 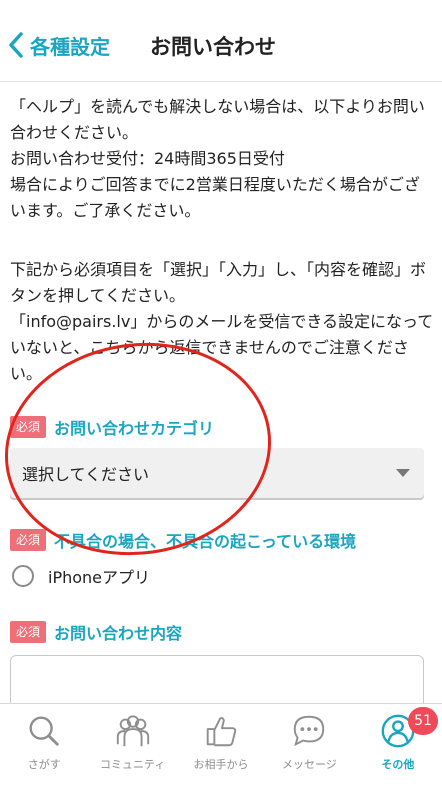 I want to click on back-button: 各種設定, so click(x=58, y=45).